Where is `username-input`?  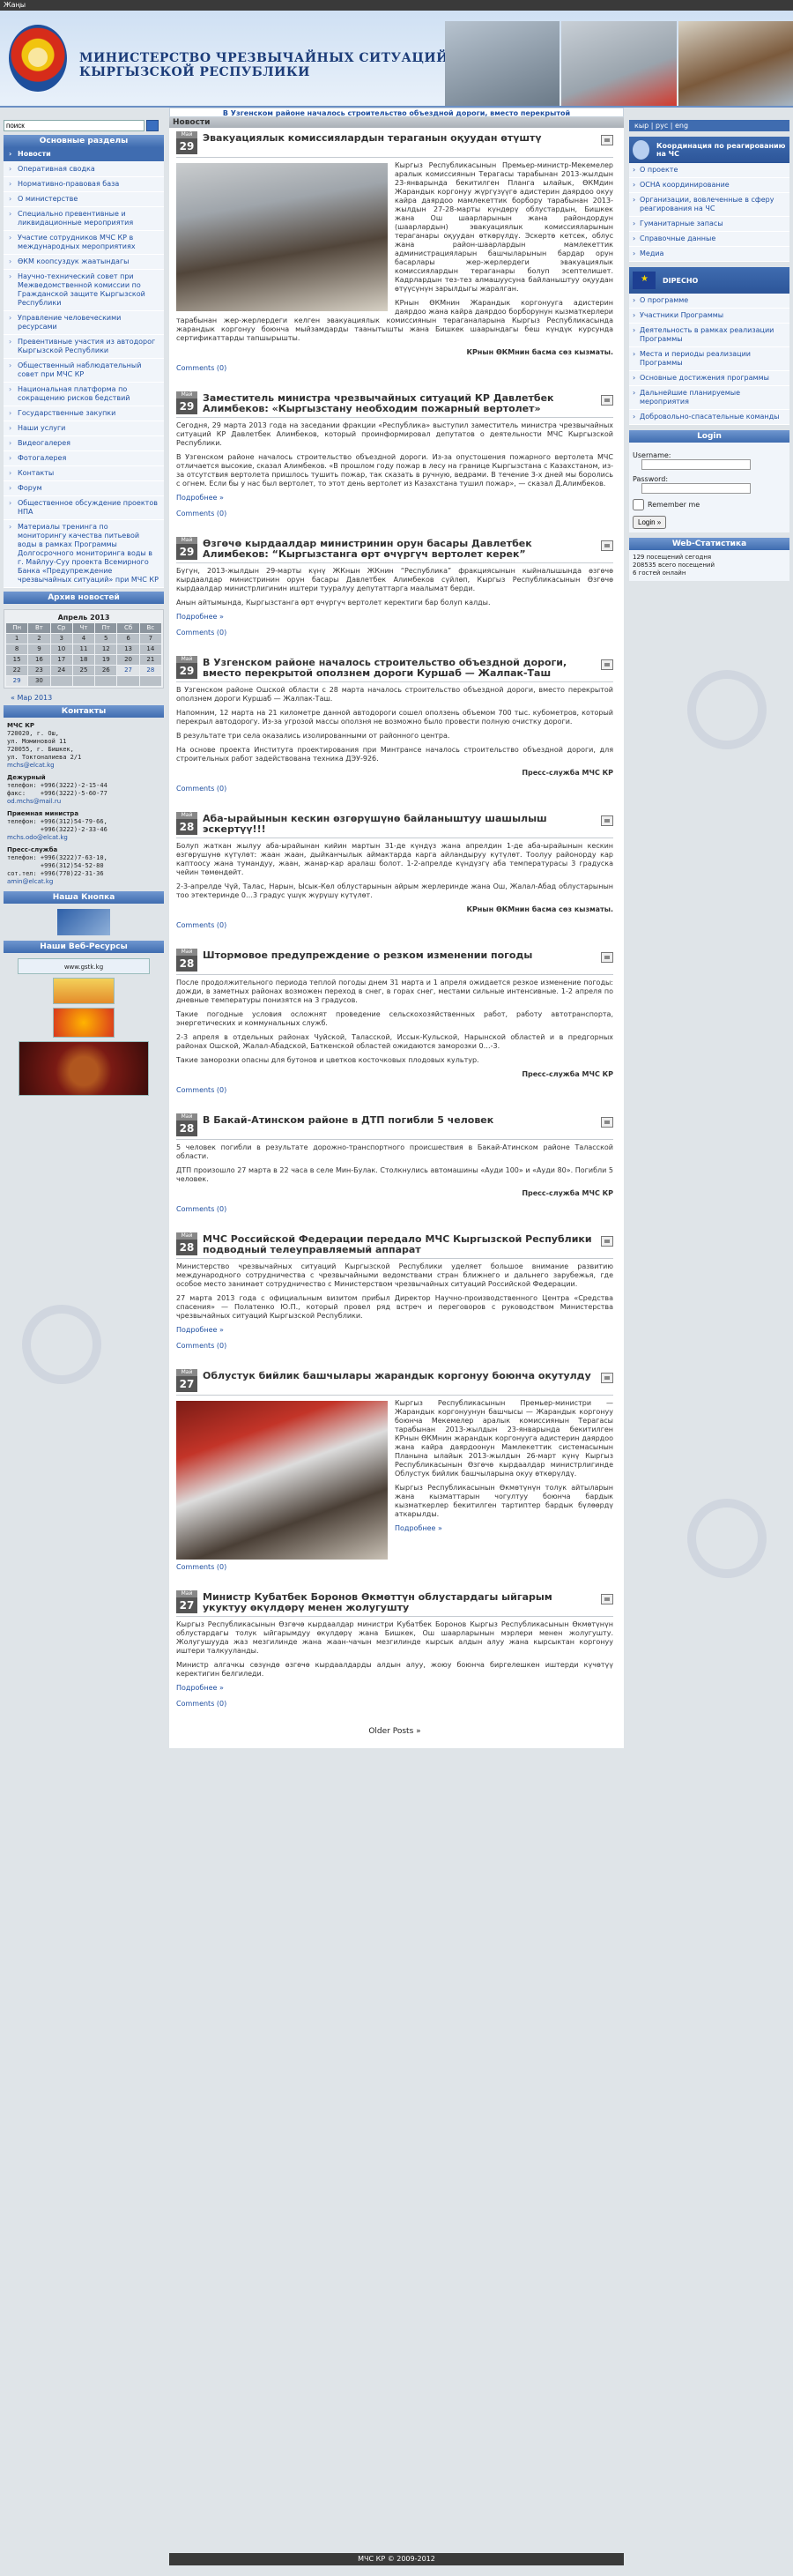
username-input is located at coordinates (696, 465).